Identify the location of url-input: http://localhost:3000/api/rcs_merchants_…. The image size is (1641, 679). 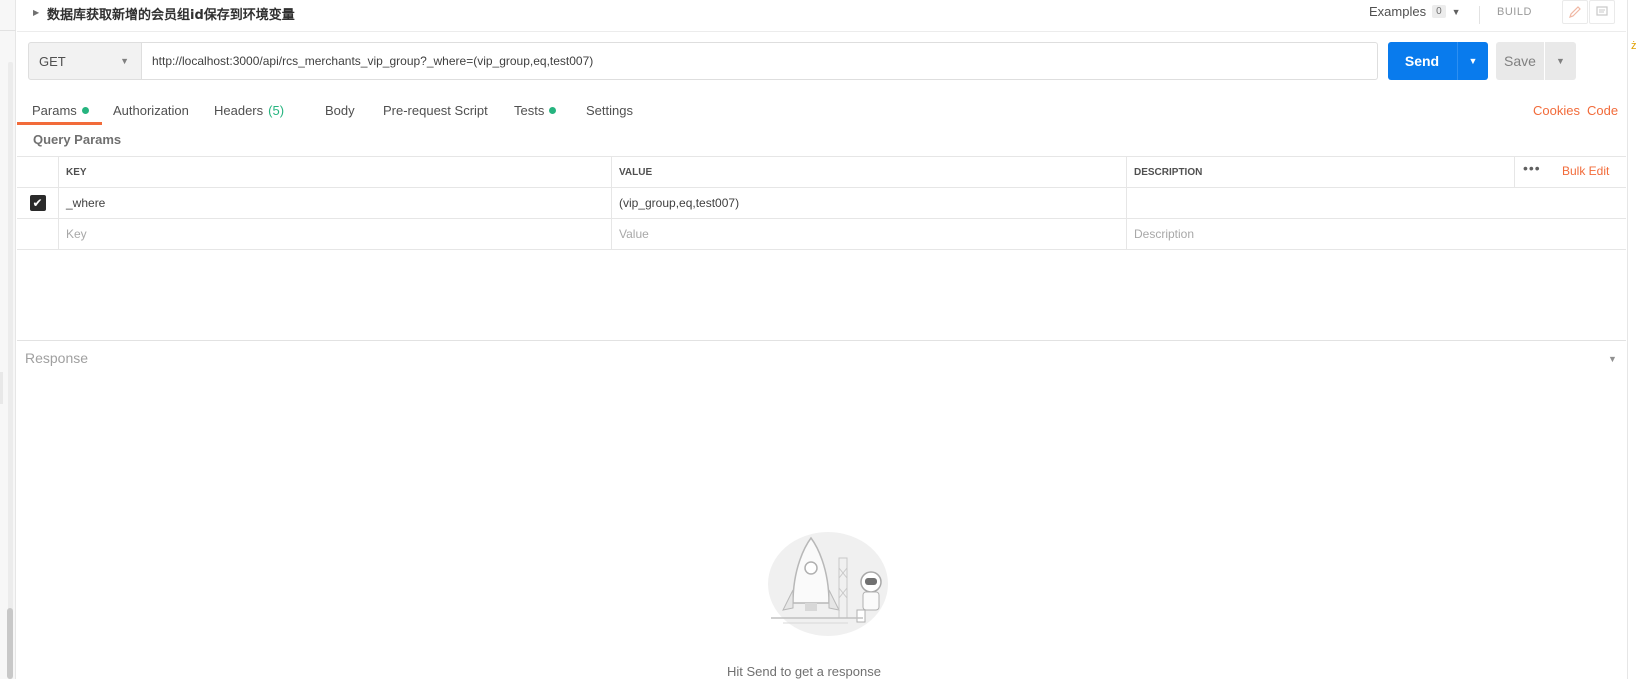
(760, 61).